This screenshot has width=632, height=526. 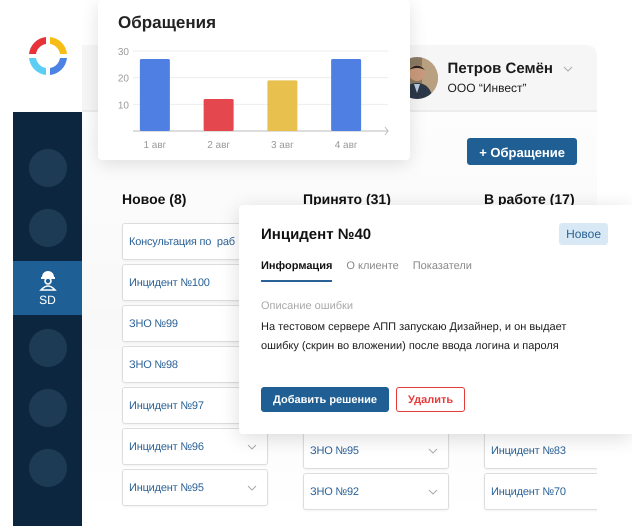 I want to click on tab: Информация, so click(x=296, y=271).